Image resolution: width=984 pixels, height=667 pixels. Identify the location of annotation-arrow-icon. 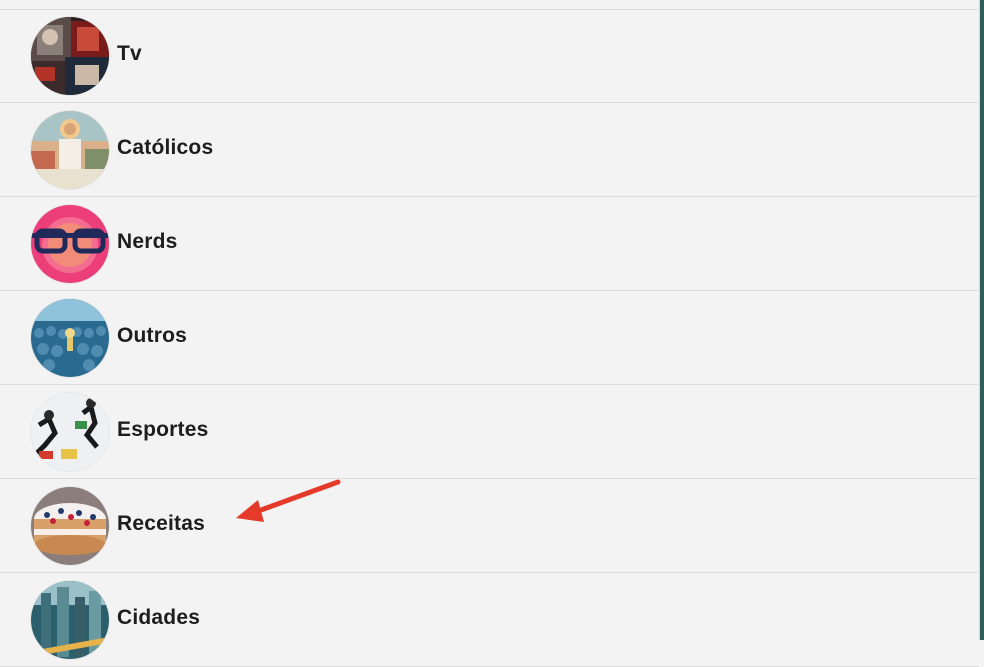
(288, 500).